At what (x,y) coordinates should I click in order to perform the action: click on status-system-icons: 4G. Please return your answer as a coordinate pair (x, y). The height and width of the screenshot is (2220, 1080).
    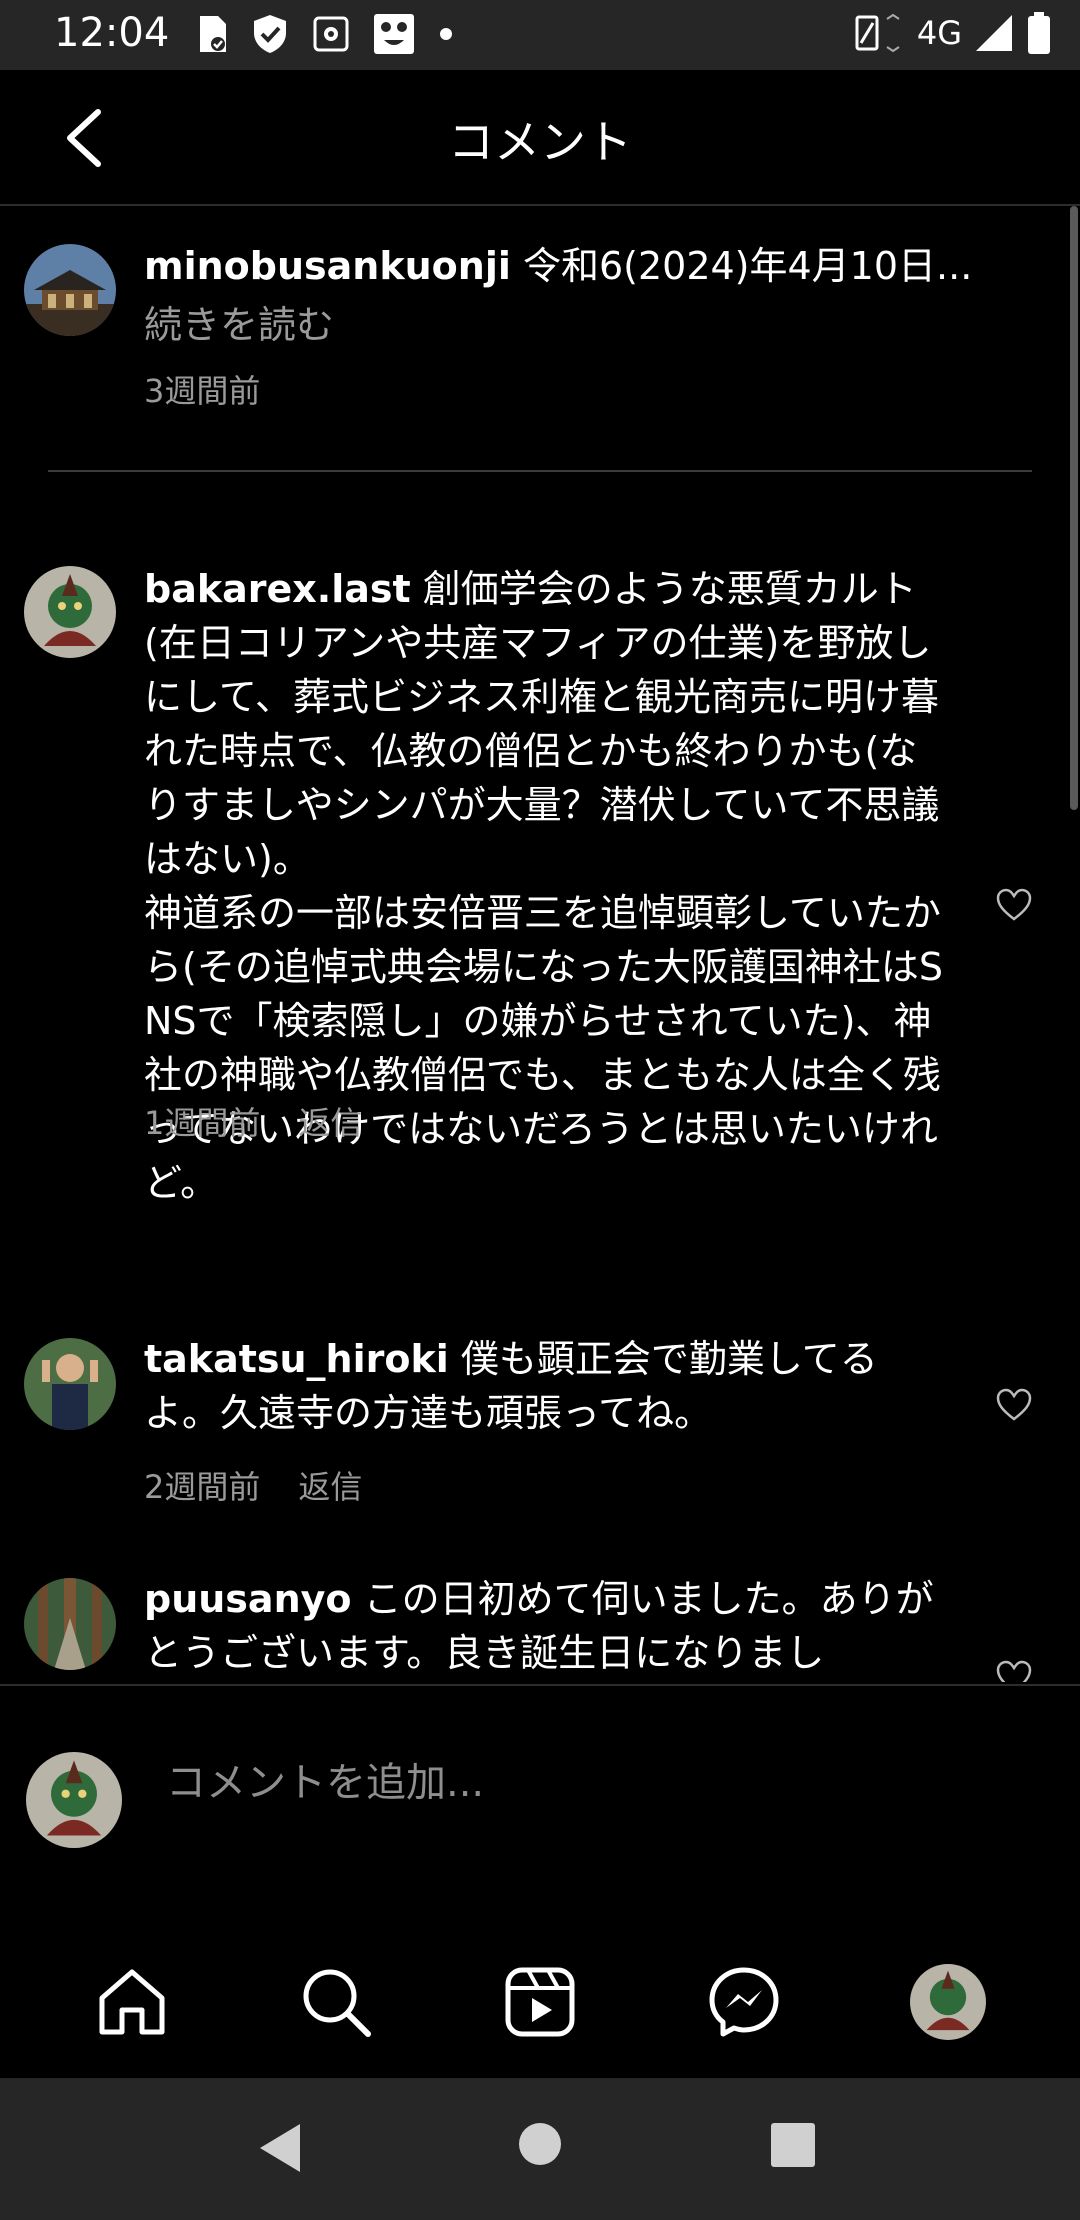
    Looking at the image, I should click on (952, 33).